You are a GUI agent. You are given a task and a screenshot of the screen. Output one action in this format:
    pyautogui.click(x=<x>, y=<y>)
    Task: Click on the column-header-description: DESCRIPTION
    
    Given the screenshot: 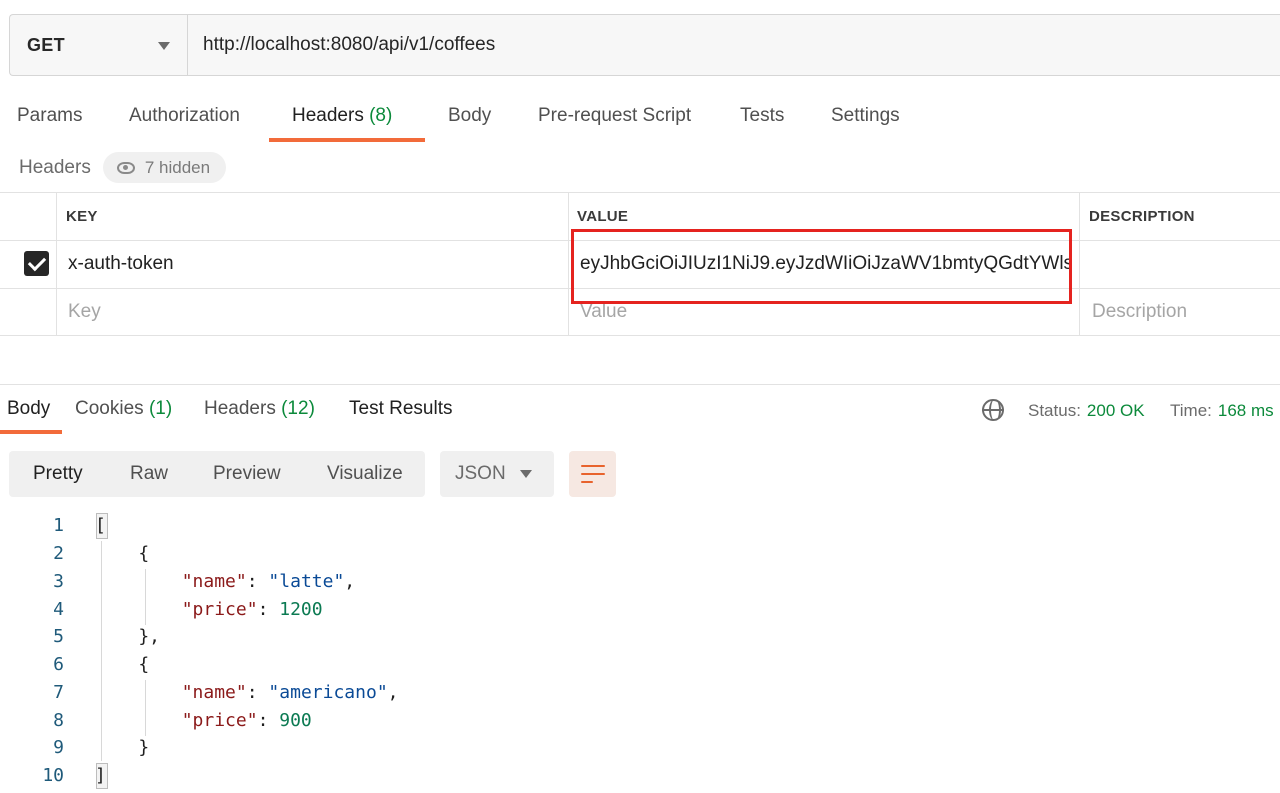 What is the action you would take?
    pyautogui.click(x=1142, y=216)
    